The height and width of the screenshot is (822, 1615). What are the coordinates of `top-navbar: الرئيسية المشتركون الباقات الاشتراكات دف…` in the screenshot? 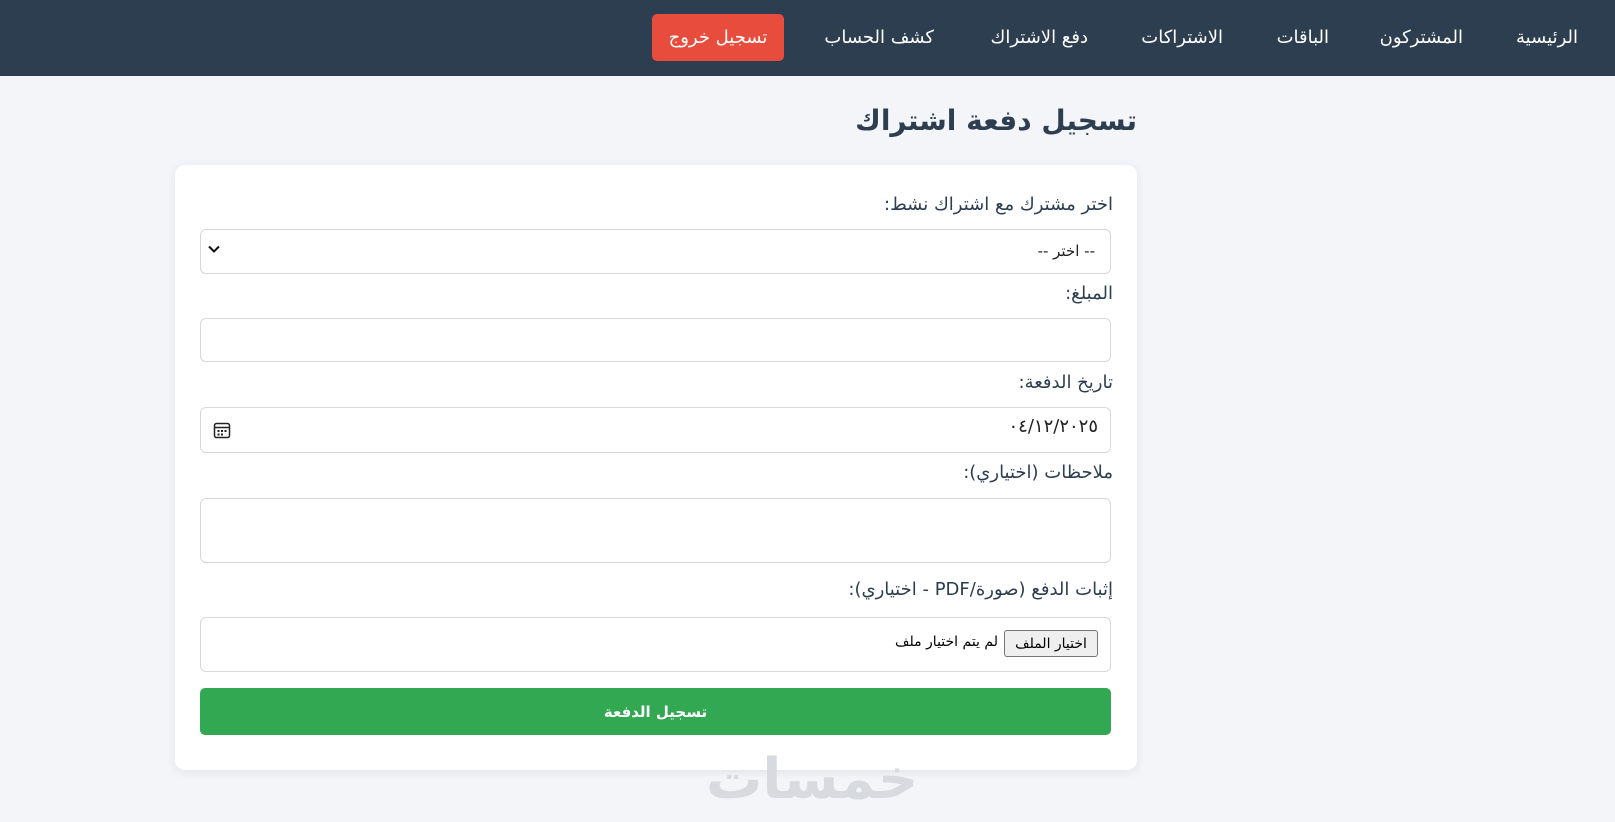 It's located at (807, 38).